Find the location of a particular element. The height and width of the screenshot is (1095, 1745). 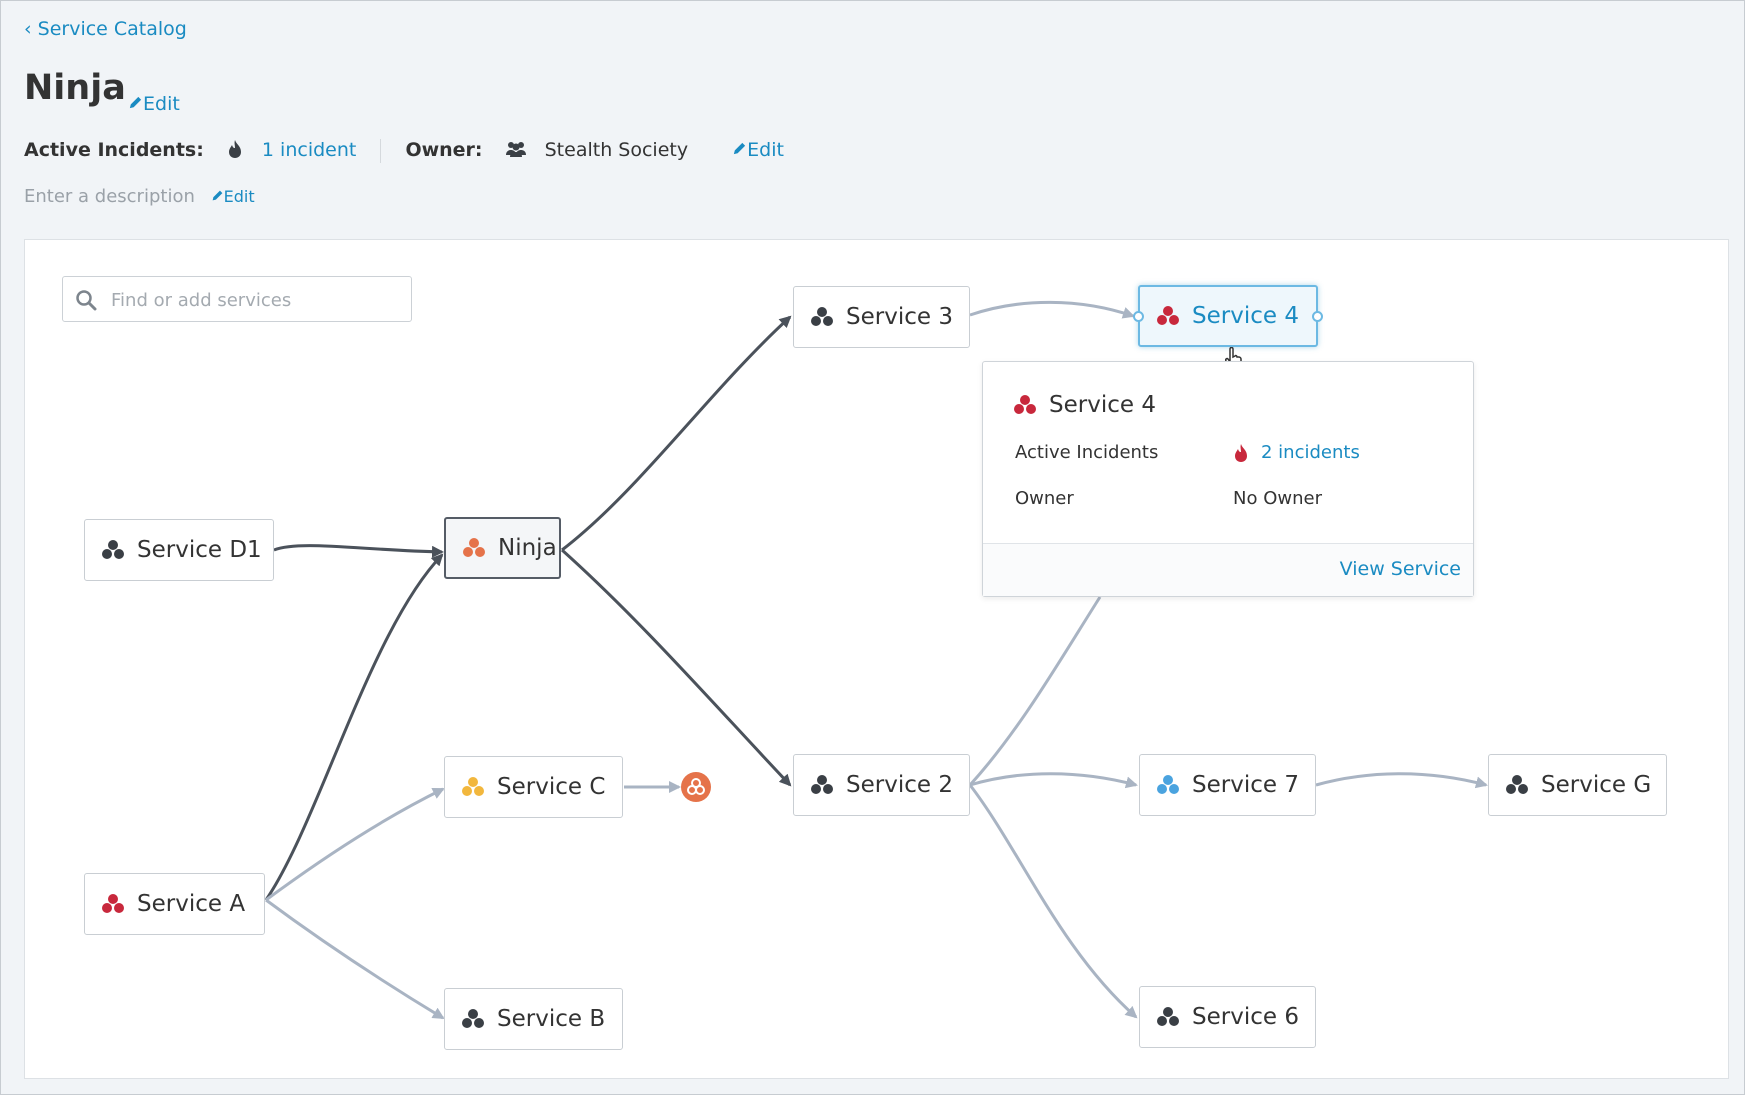

team-icon is located at coordinates (515, 149).